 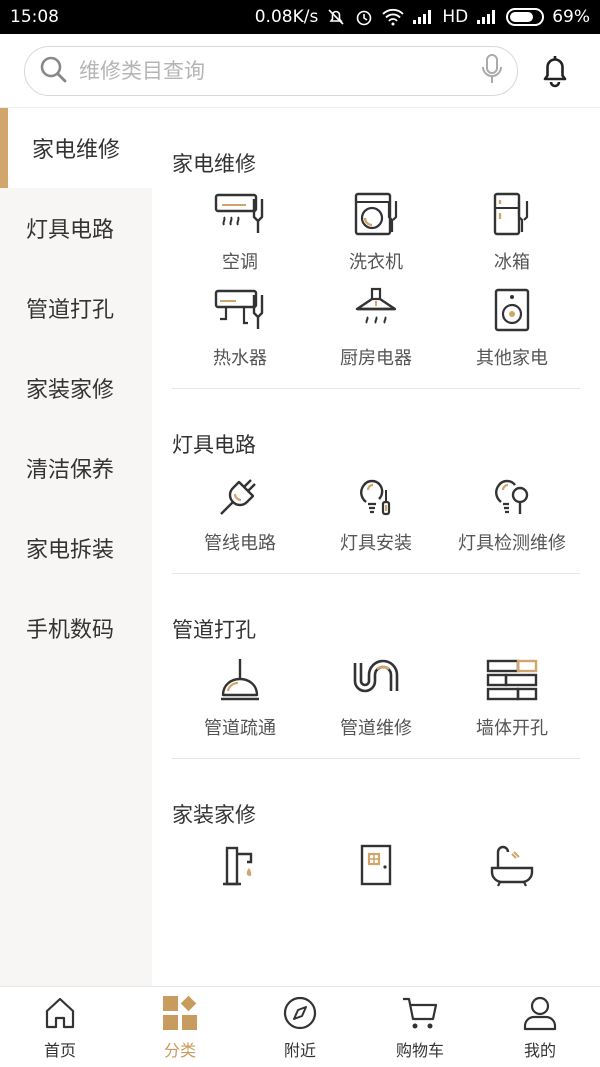 I want to click on status-time: 15:08, so click(x=34, y=17).